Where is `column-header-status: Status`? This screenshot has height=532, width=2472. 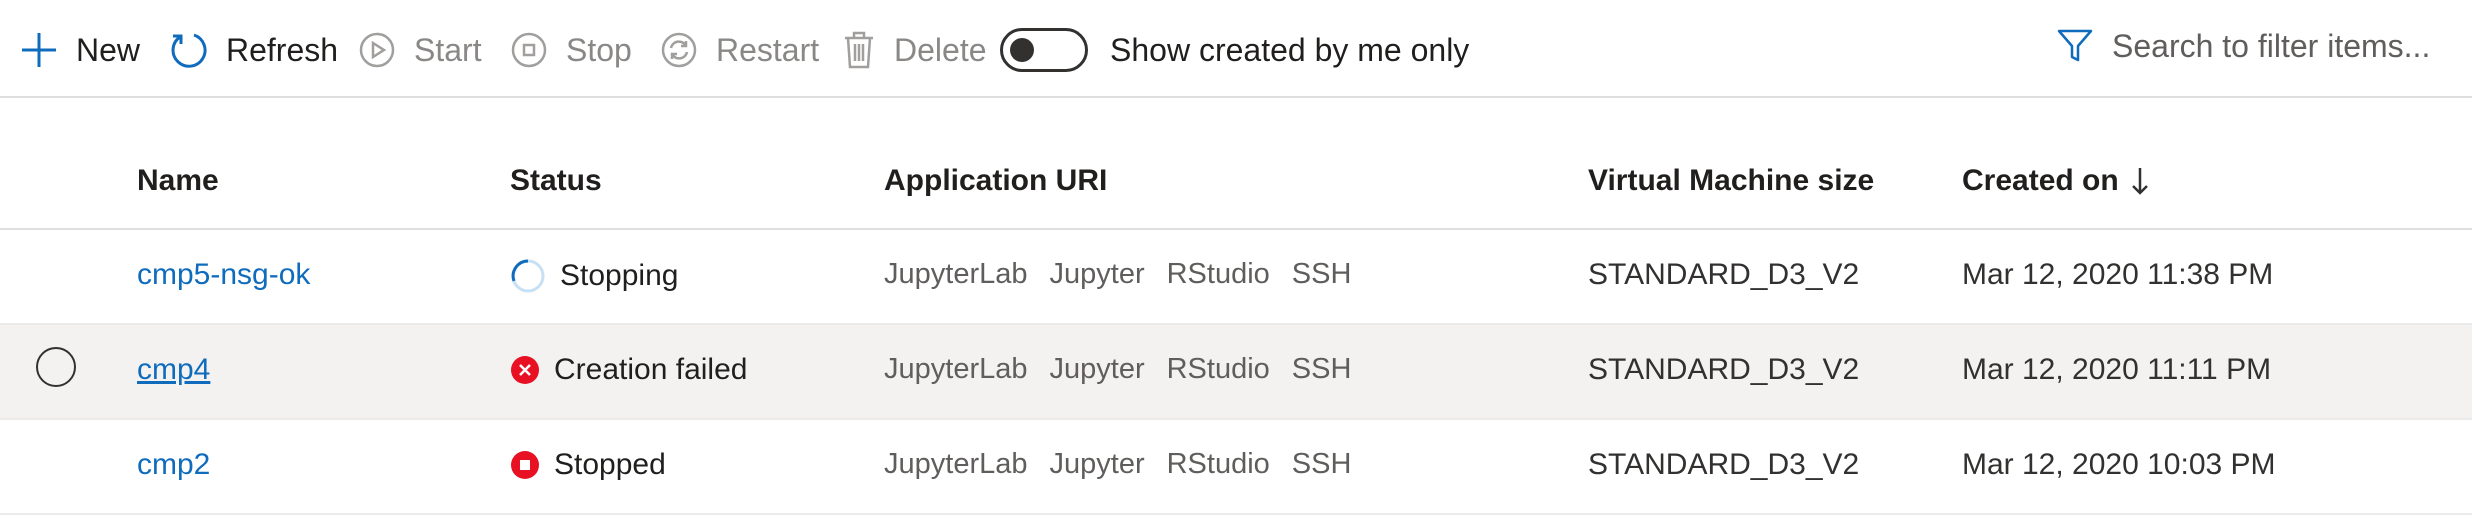
column-header-status: Status is located at coordinates (556, 181).